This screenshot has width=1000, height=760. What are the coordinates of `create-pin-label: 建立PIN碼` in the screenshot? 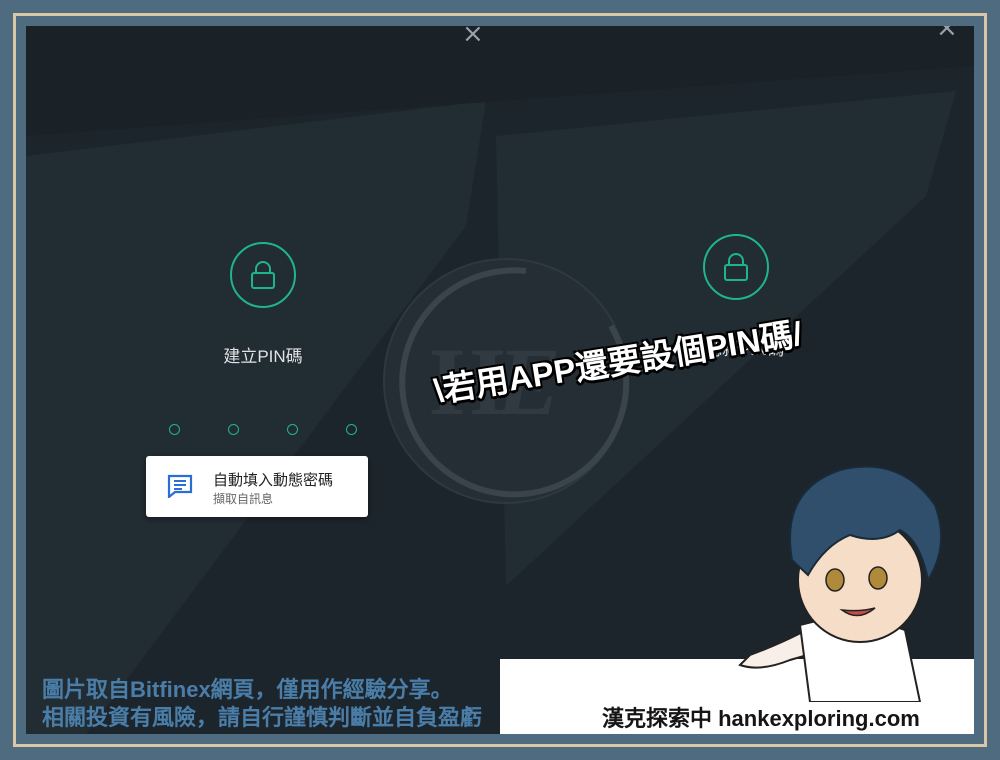 It's located at (263, 356).